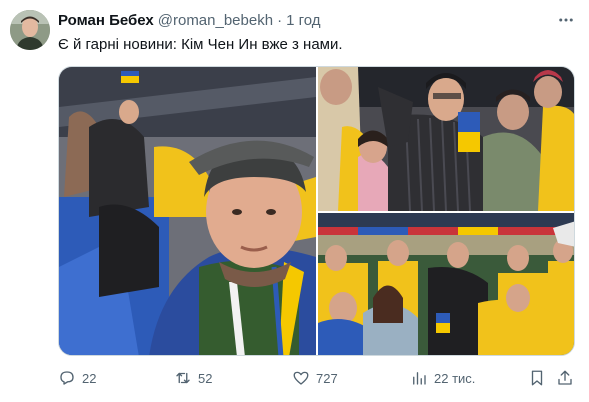  I want to click on more-icon, so click(566, 20).